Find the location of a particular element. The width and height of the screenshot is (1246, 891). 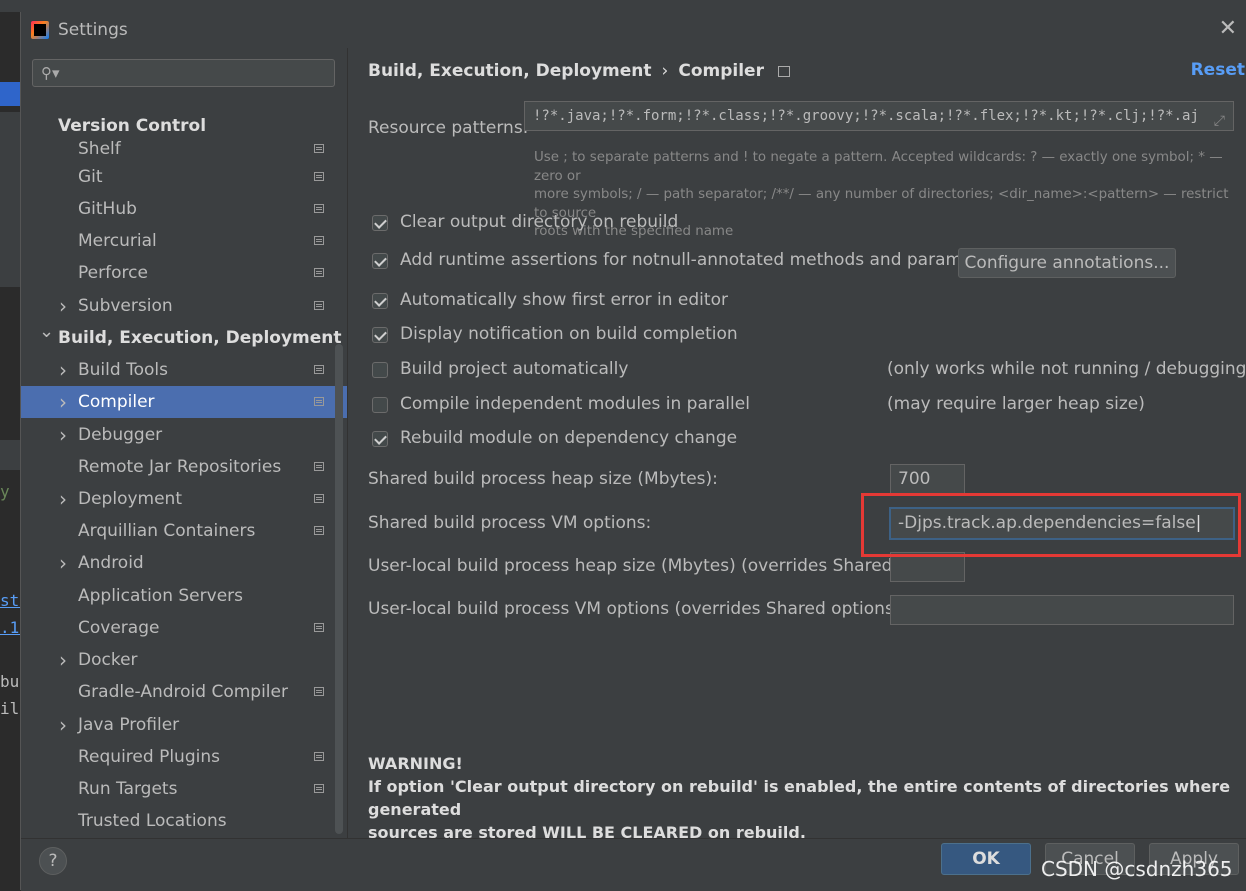

sidebar-item: Run Targets is located at coordinates (184, 789).